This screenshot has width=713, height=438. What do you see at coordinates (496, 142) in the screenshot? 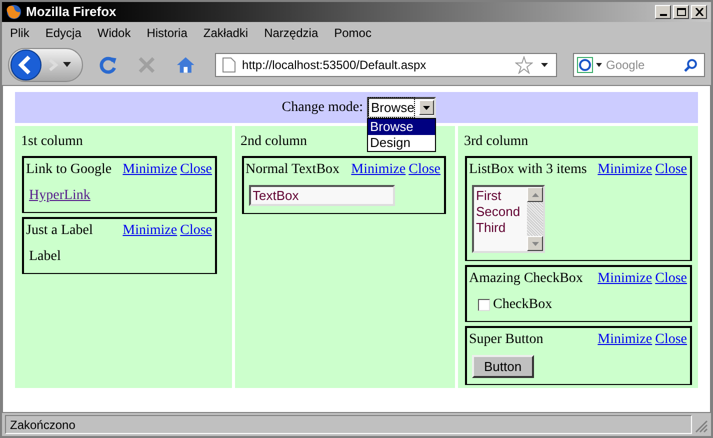
I see `column-title: 3rd column` at bounding box center [496, 142].